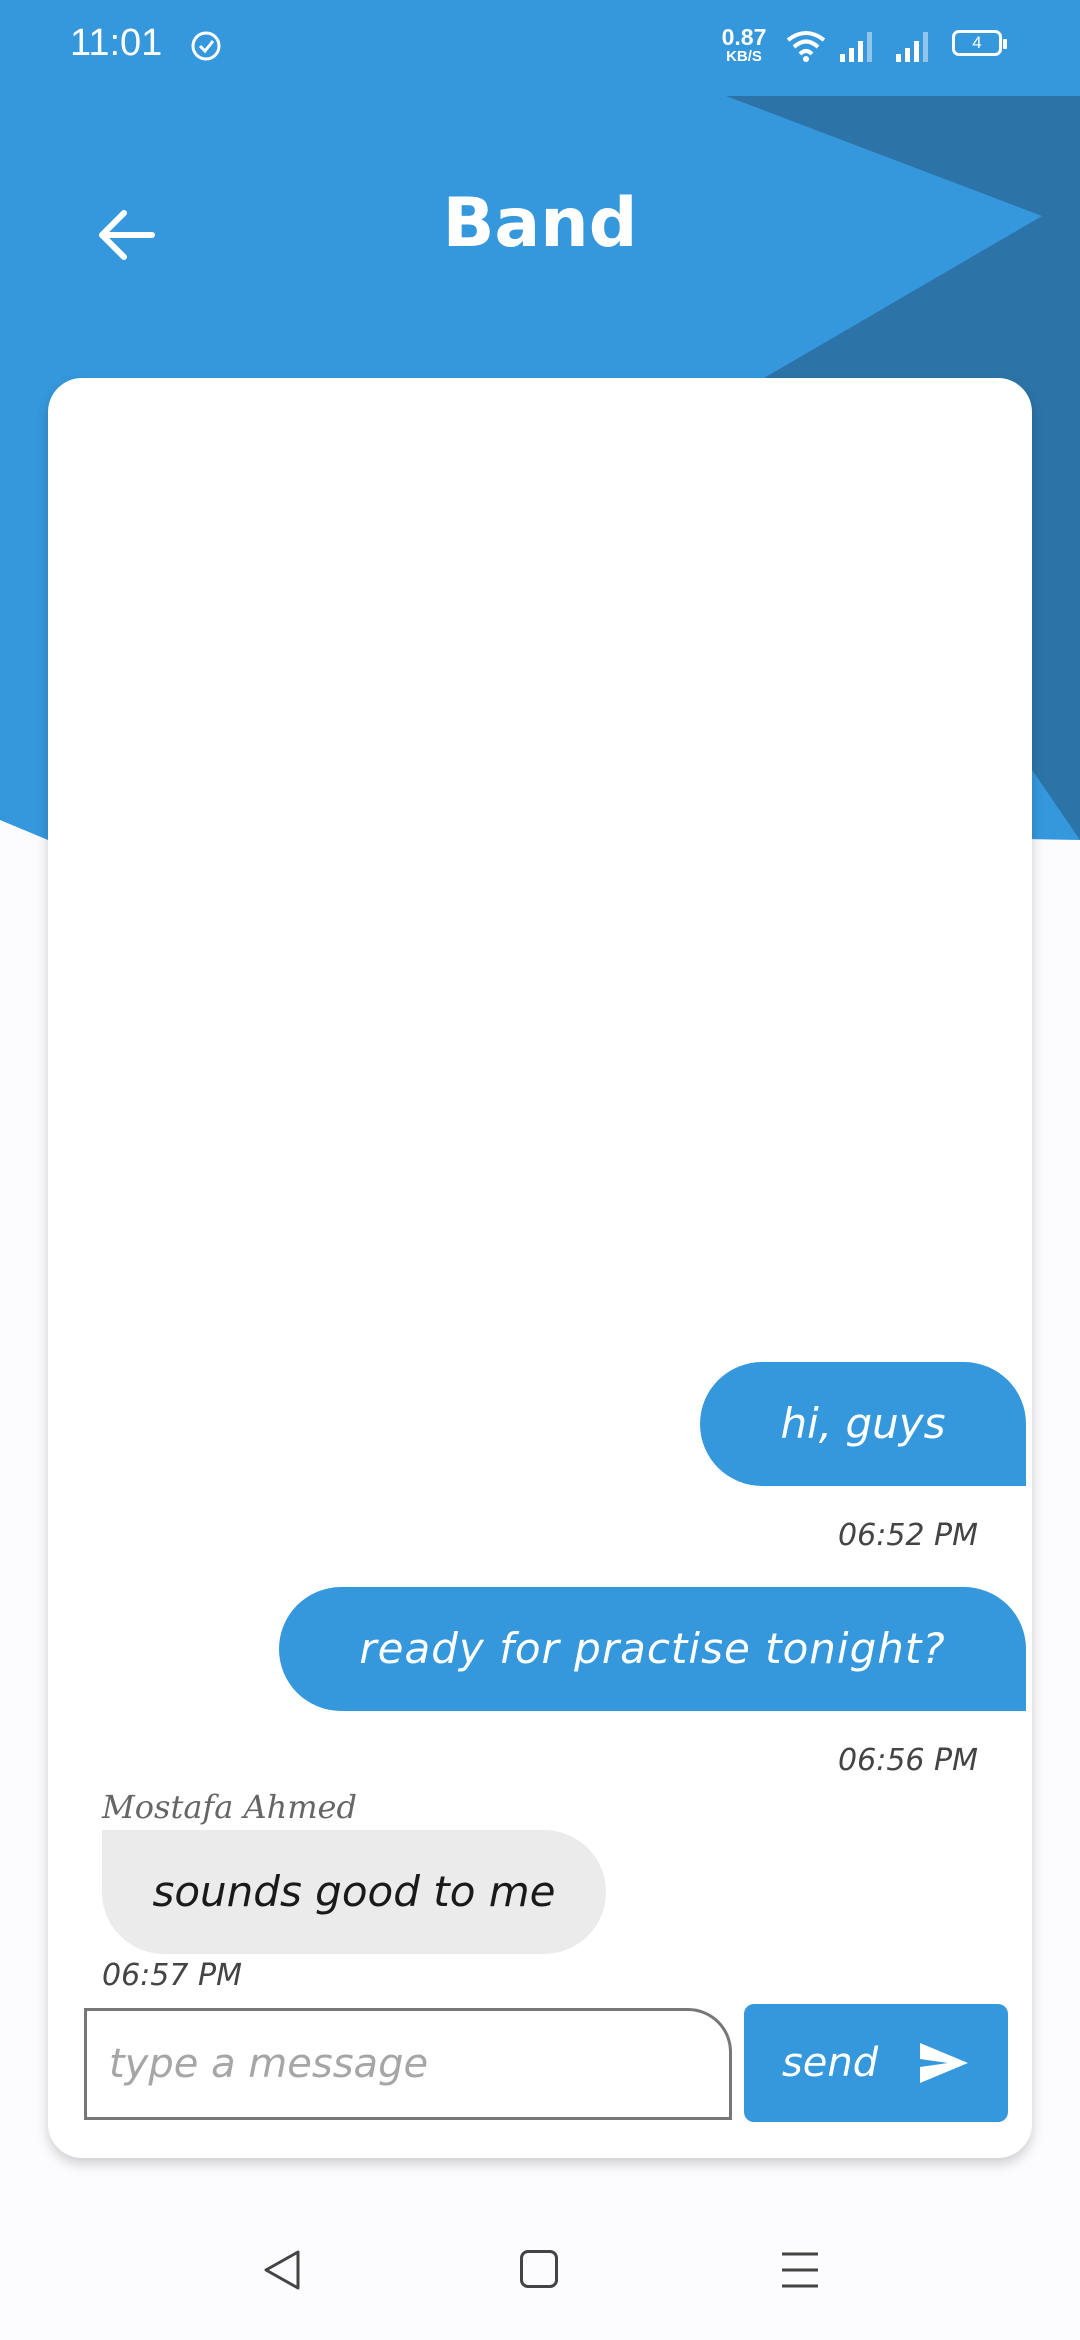 The width and height of the screenshot is (1080, 2340). I want to click on send-button: send, so click(876, 2063).